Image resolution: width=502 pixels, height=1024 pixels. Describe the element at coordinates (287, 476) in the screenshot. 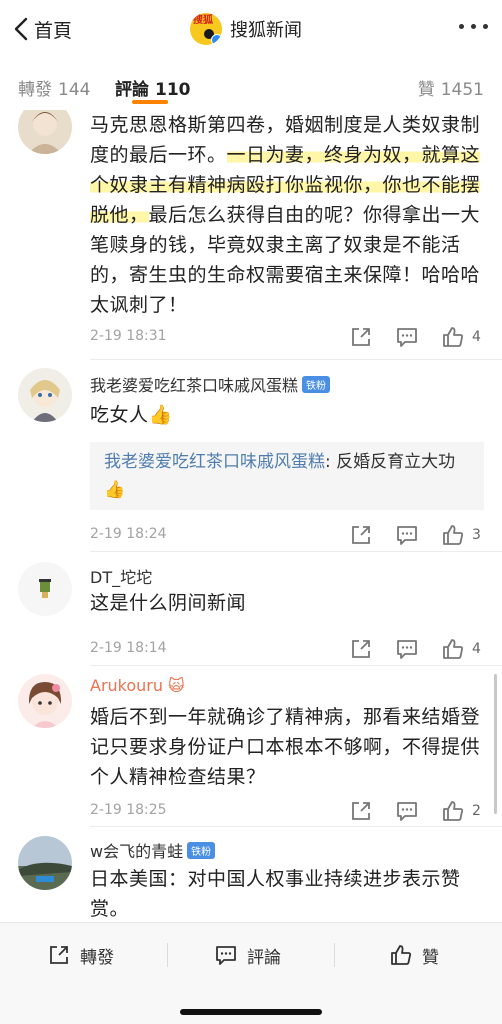

I see `reply-box: 我老婆爱吃红茶口味戚风蛋糕: 反婚反育立大功👍` at that location.